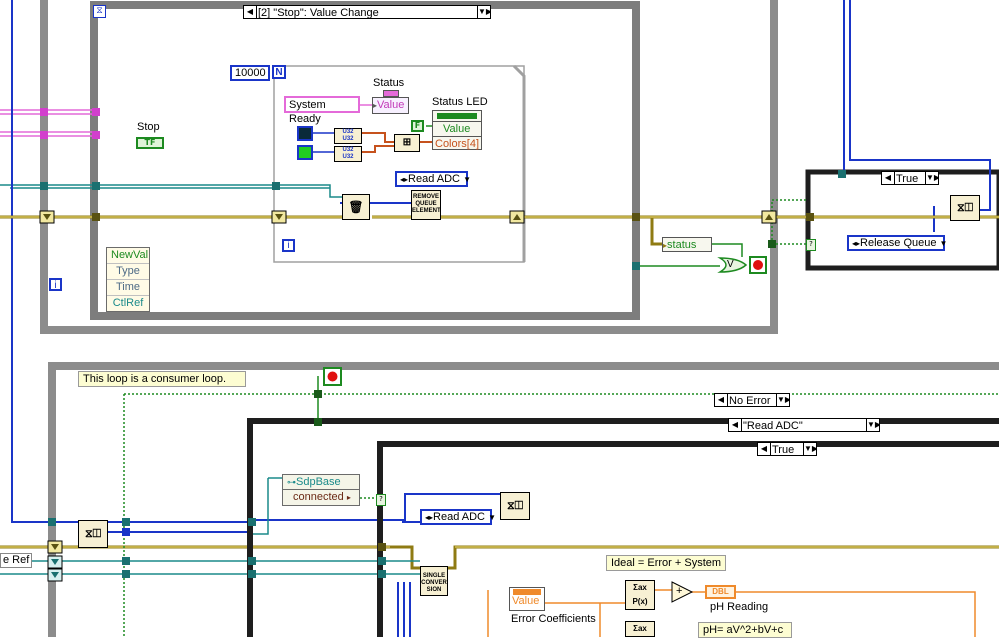  I want to click on system-ready-constant: System Ready, so click(322, 110).